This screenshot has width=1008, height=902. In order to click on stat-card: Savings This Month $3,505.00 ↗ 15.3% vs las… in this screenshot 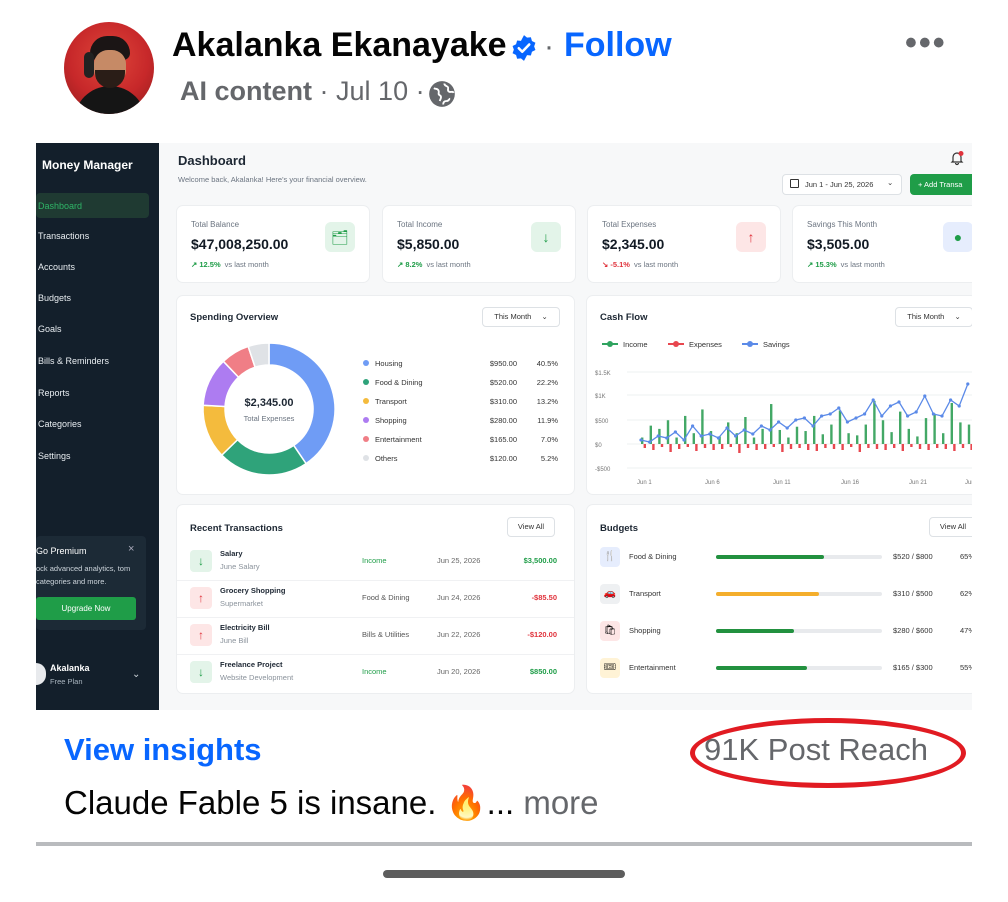, I will do `click(882, 244)`.